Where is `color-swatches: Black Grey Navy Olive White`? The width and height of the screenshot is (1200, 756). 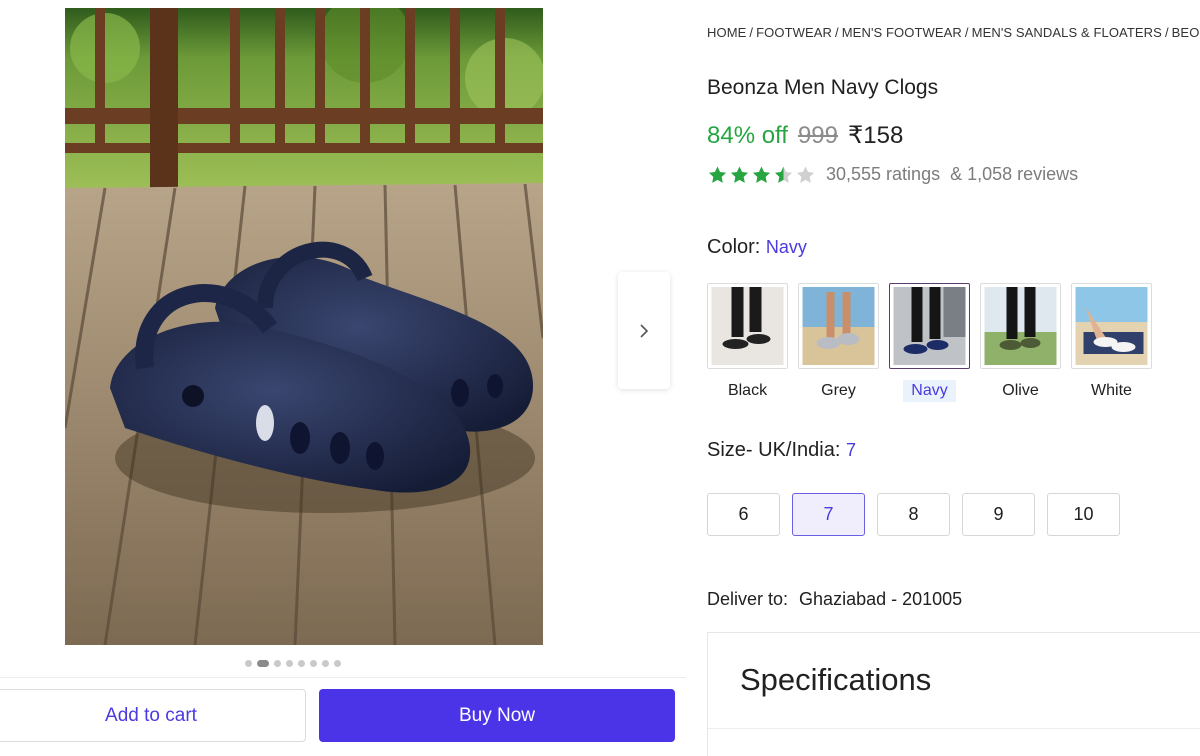
color-swatches: Black Grey Navy Olive White is located at coordinates (929, 342).